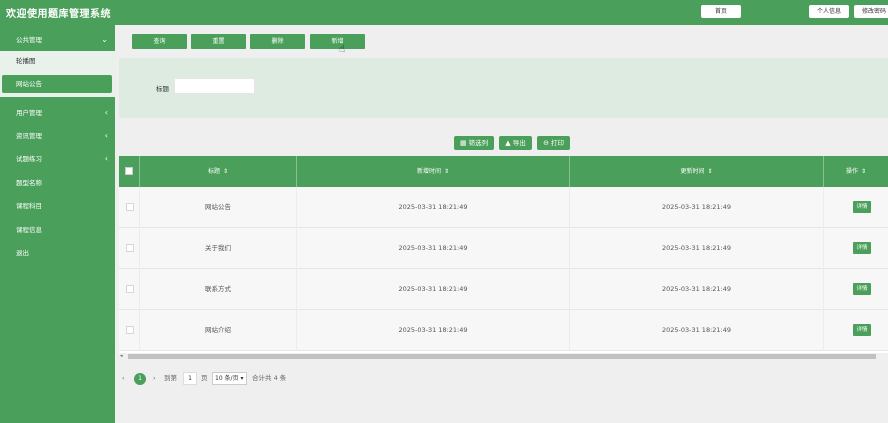 The width and height of the screenshot is (888, 423). Describe the element at coordinates (104, 39) in the screenshot. I see `chevron-down-icon: ⌄` at that location.